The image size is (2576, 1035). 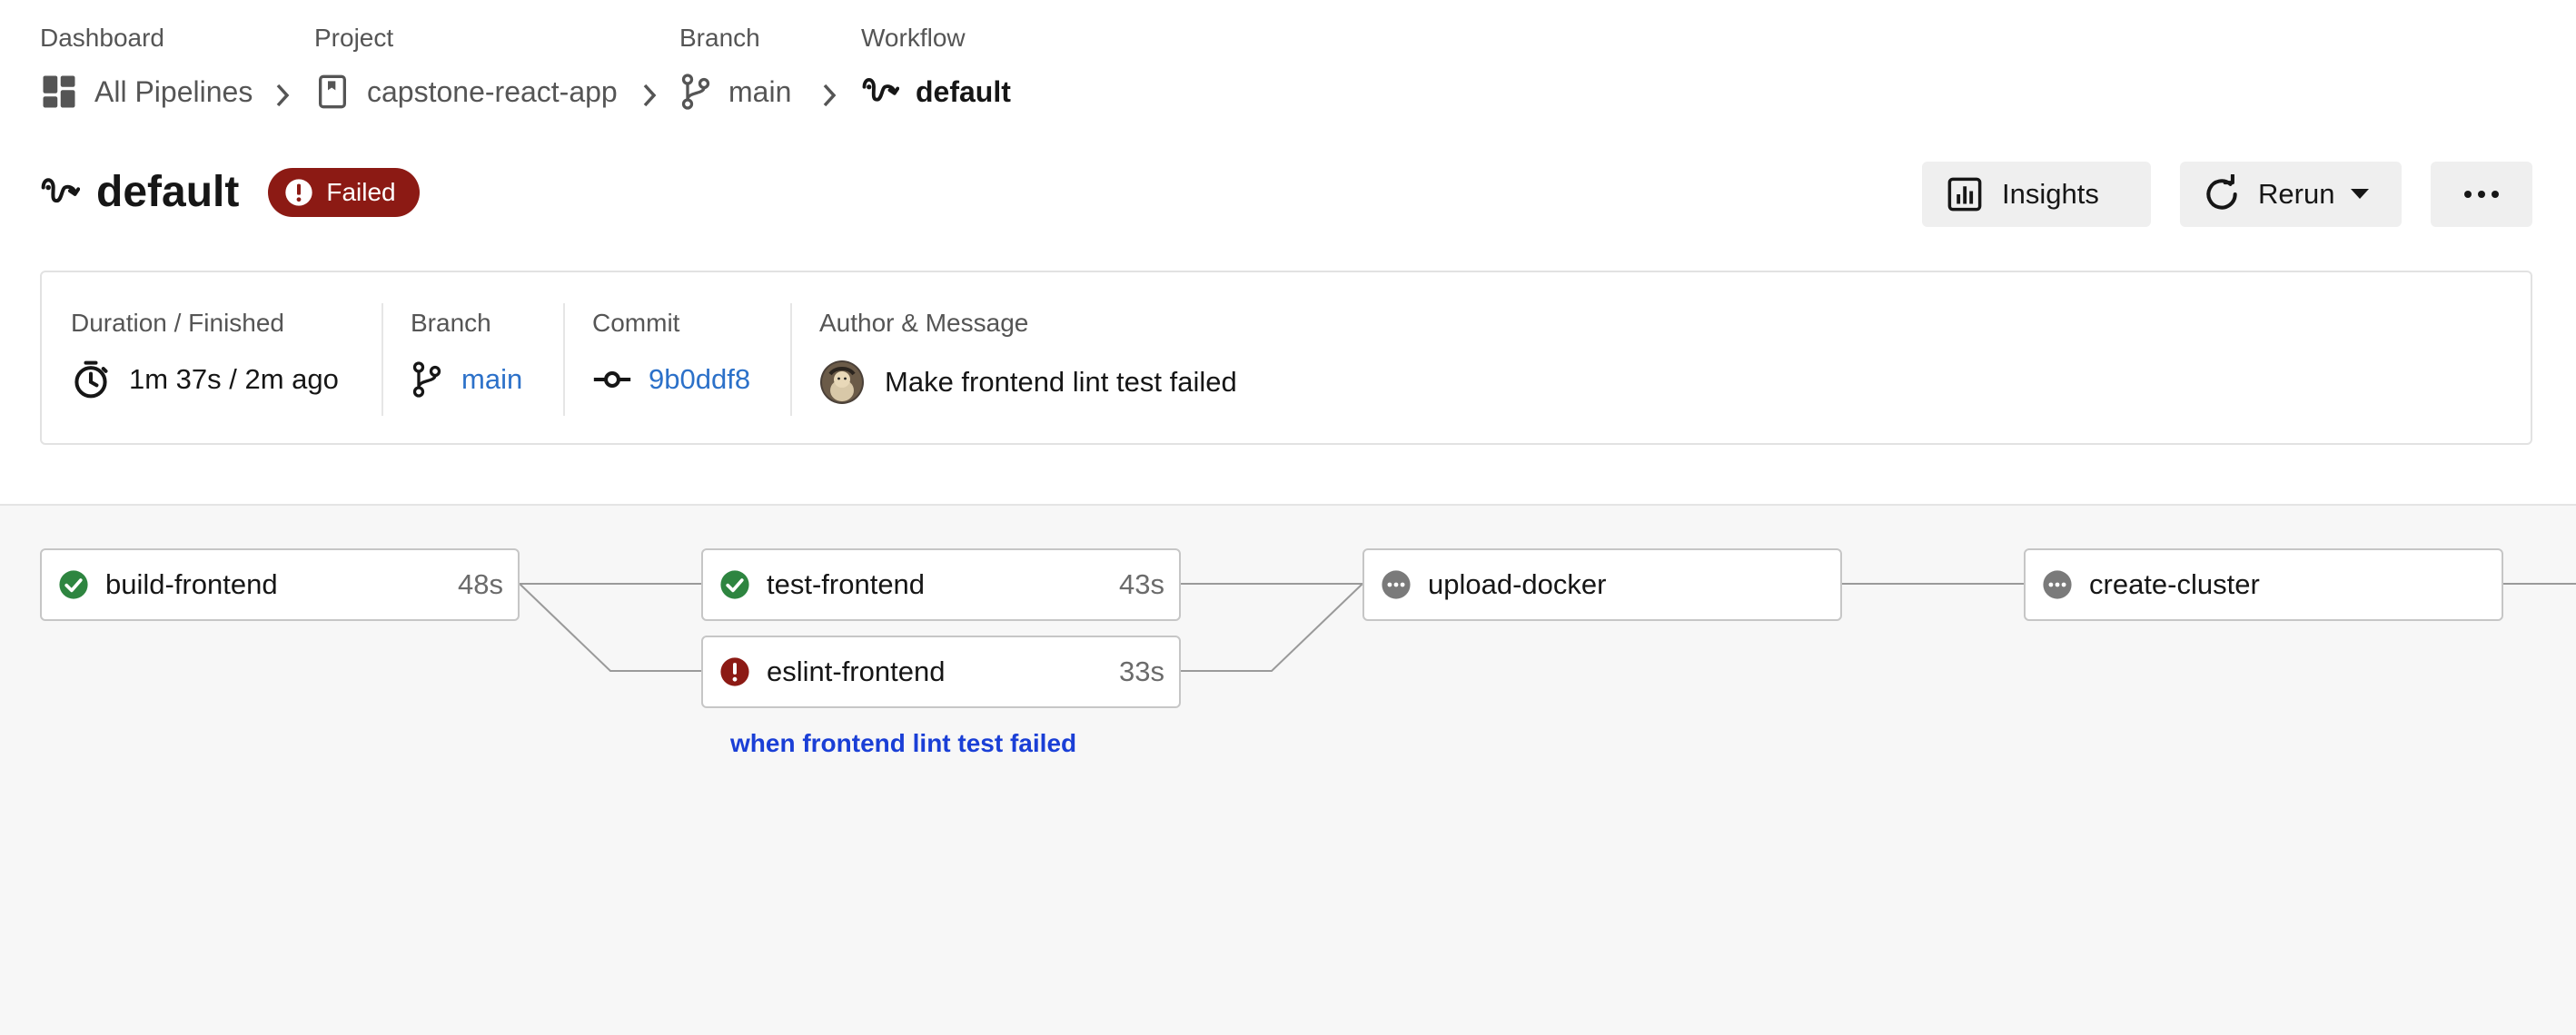 I want to click on job-name: build-frontend, so click(x=191, y=584).